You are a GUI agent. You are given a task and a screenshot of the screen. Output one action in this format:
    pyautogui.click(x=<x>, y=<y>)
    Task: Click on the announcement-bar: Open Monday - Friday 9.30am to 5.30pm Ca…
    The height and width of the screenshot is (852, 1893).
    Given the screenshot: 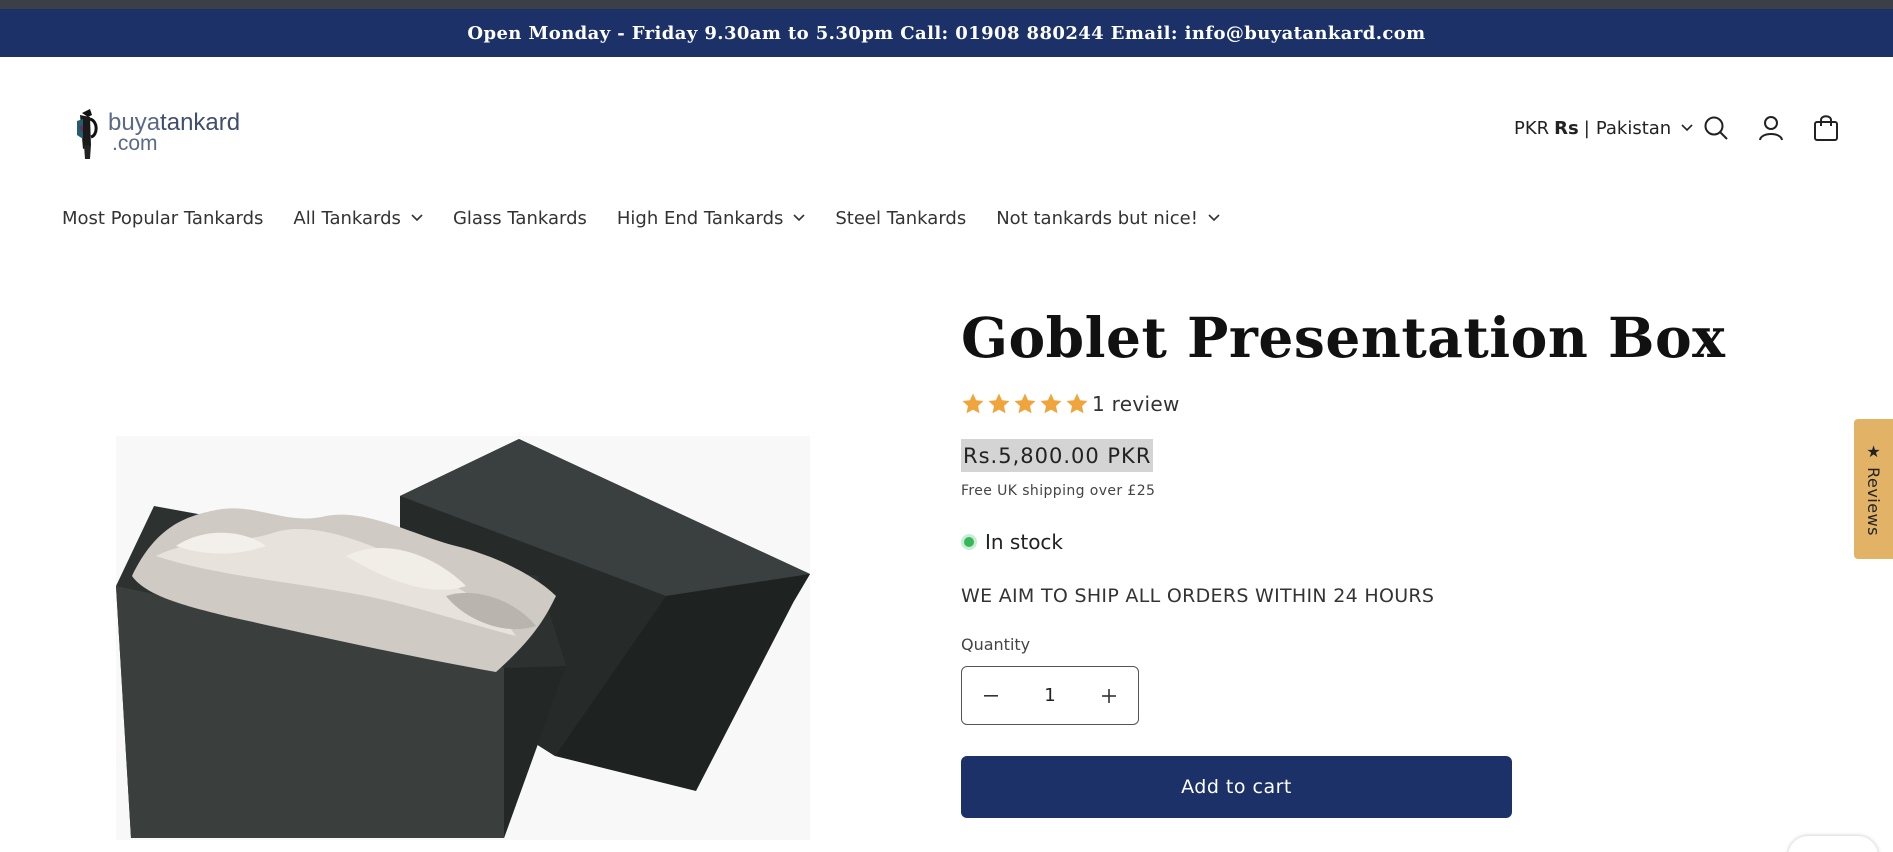 What is the action you would take?
    pyautogui.click(x=946, y=33)
    